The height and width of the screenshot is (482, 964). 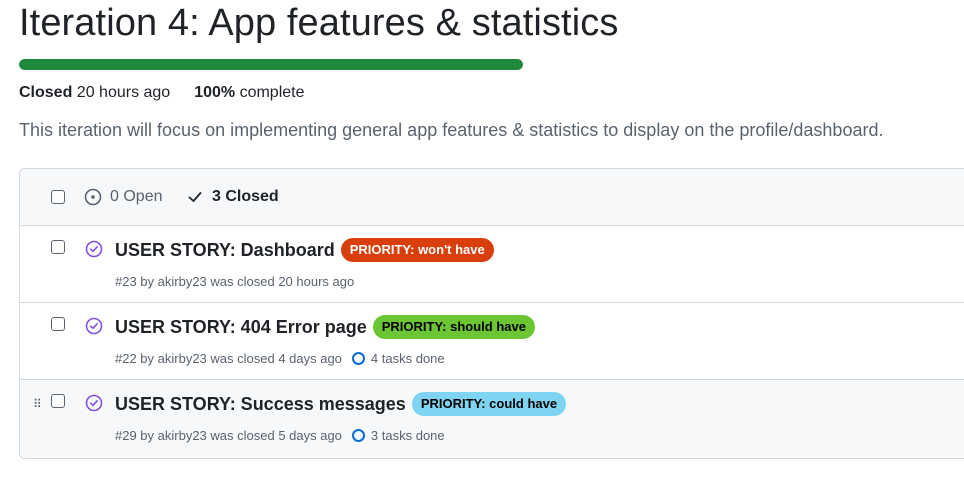 What do you see at coordinates (195, 197) in the screenshot?
I see `check-icon` at bounding box center [195, 197].